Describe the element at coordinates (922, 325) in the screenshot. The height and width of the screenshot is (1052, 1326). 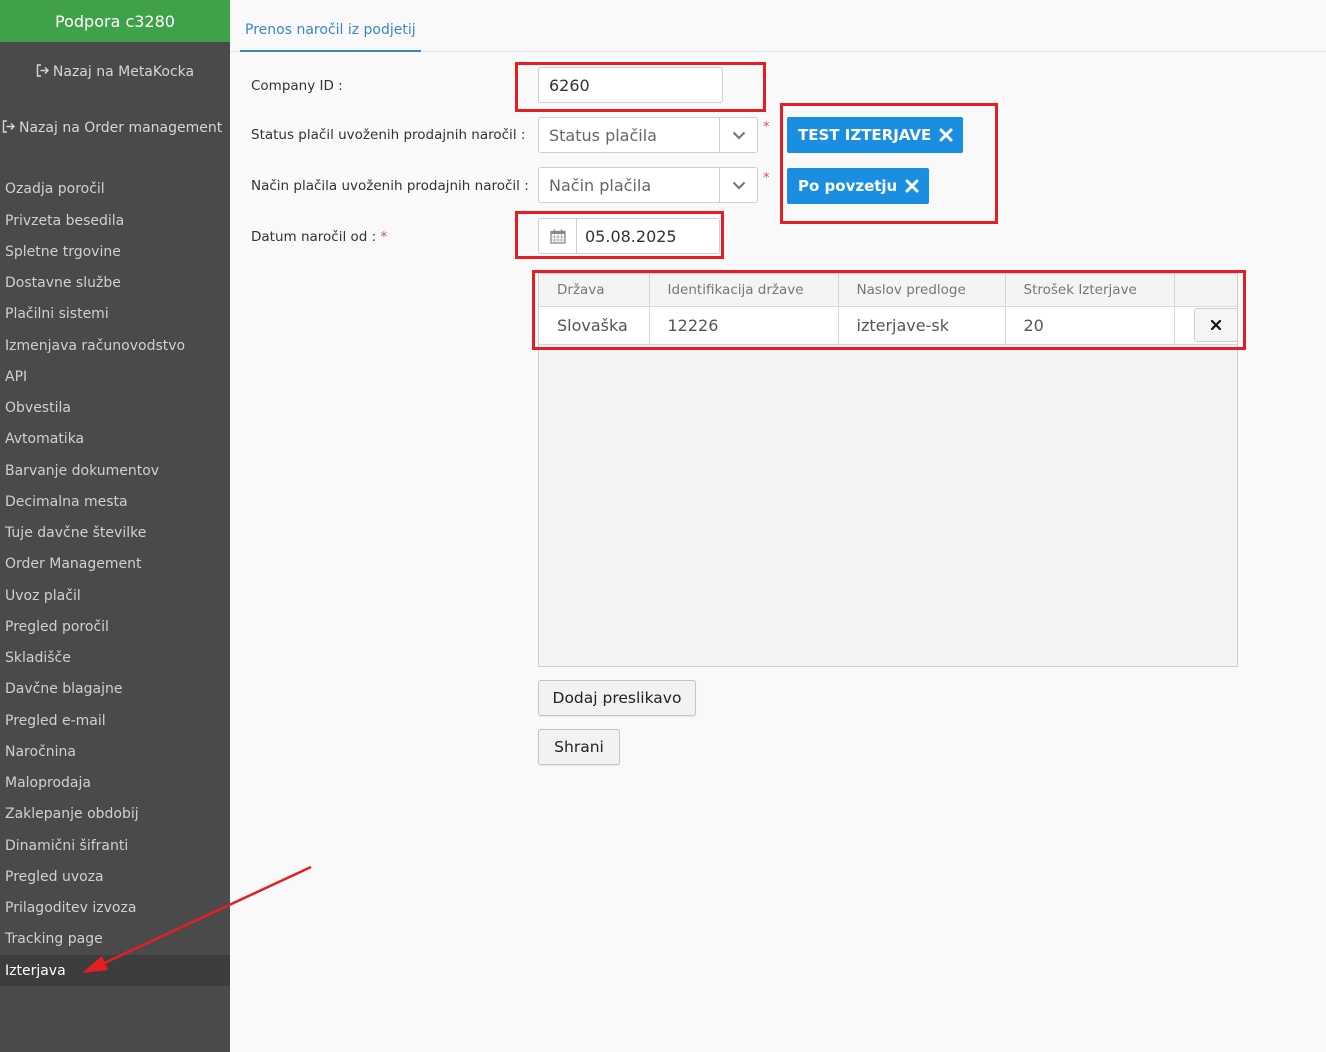
I see `cell-template-title: izterjave-sk` at that location.